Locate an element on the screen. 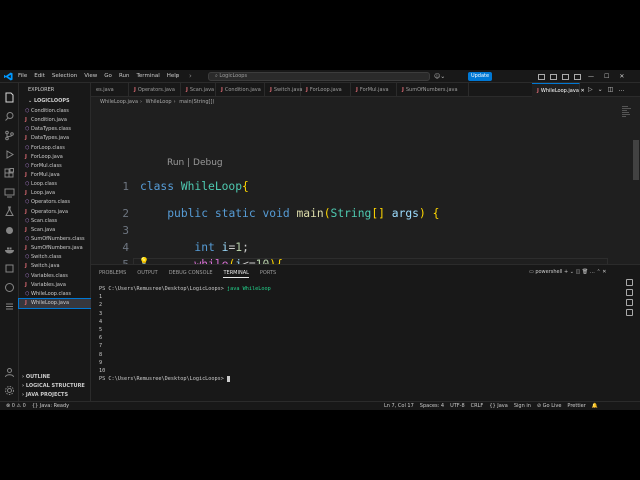  file-item: J Variables.java is located at coordinates (55, 285).